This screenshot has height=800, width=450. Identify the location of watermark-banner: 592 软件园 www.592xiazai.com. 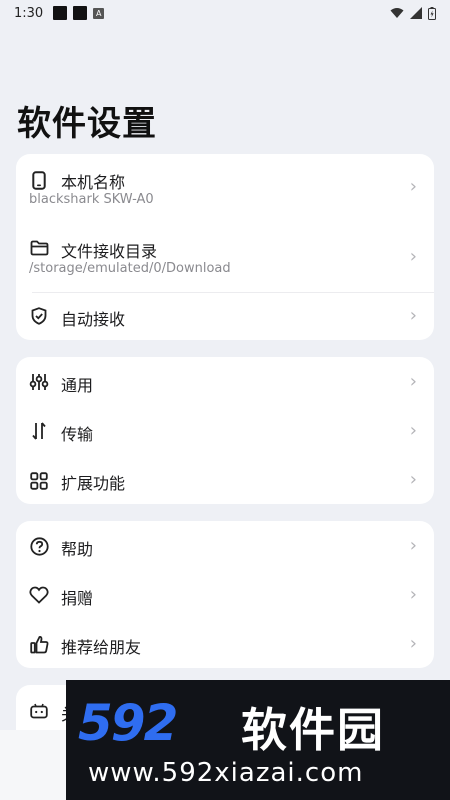
(258, 740).